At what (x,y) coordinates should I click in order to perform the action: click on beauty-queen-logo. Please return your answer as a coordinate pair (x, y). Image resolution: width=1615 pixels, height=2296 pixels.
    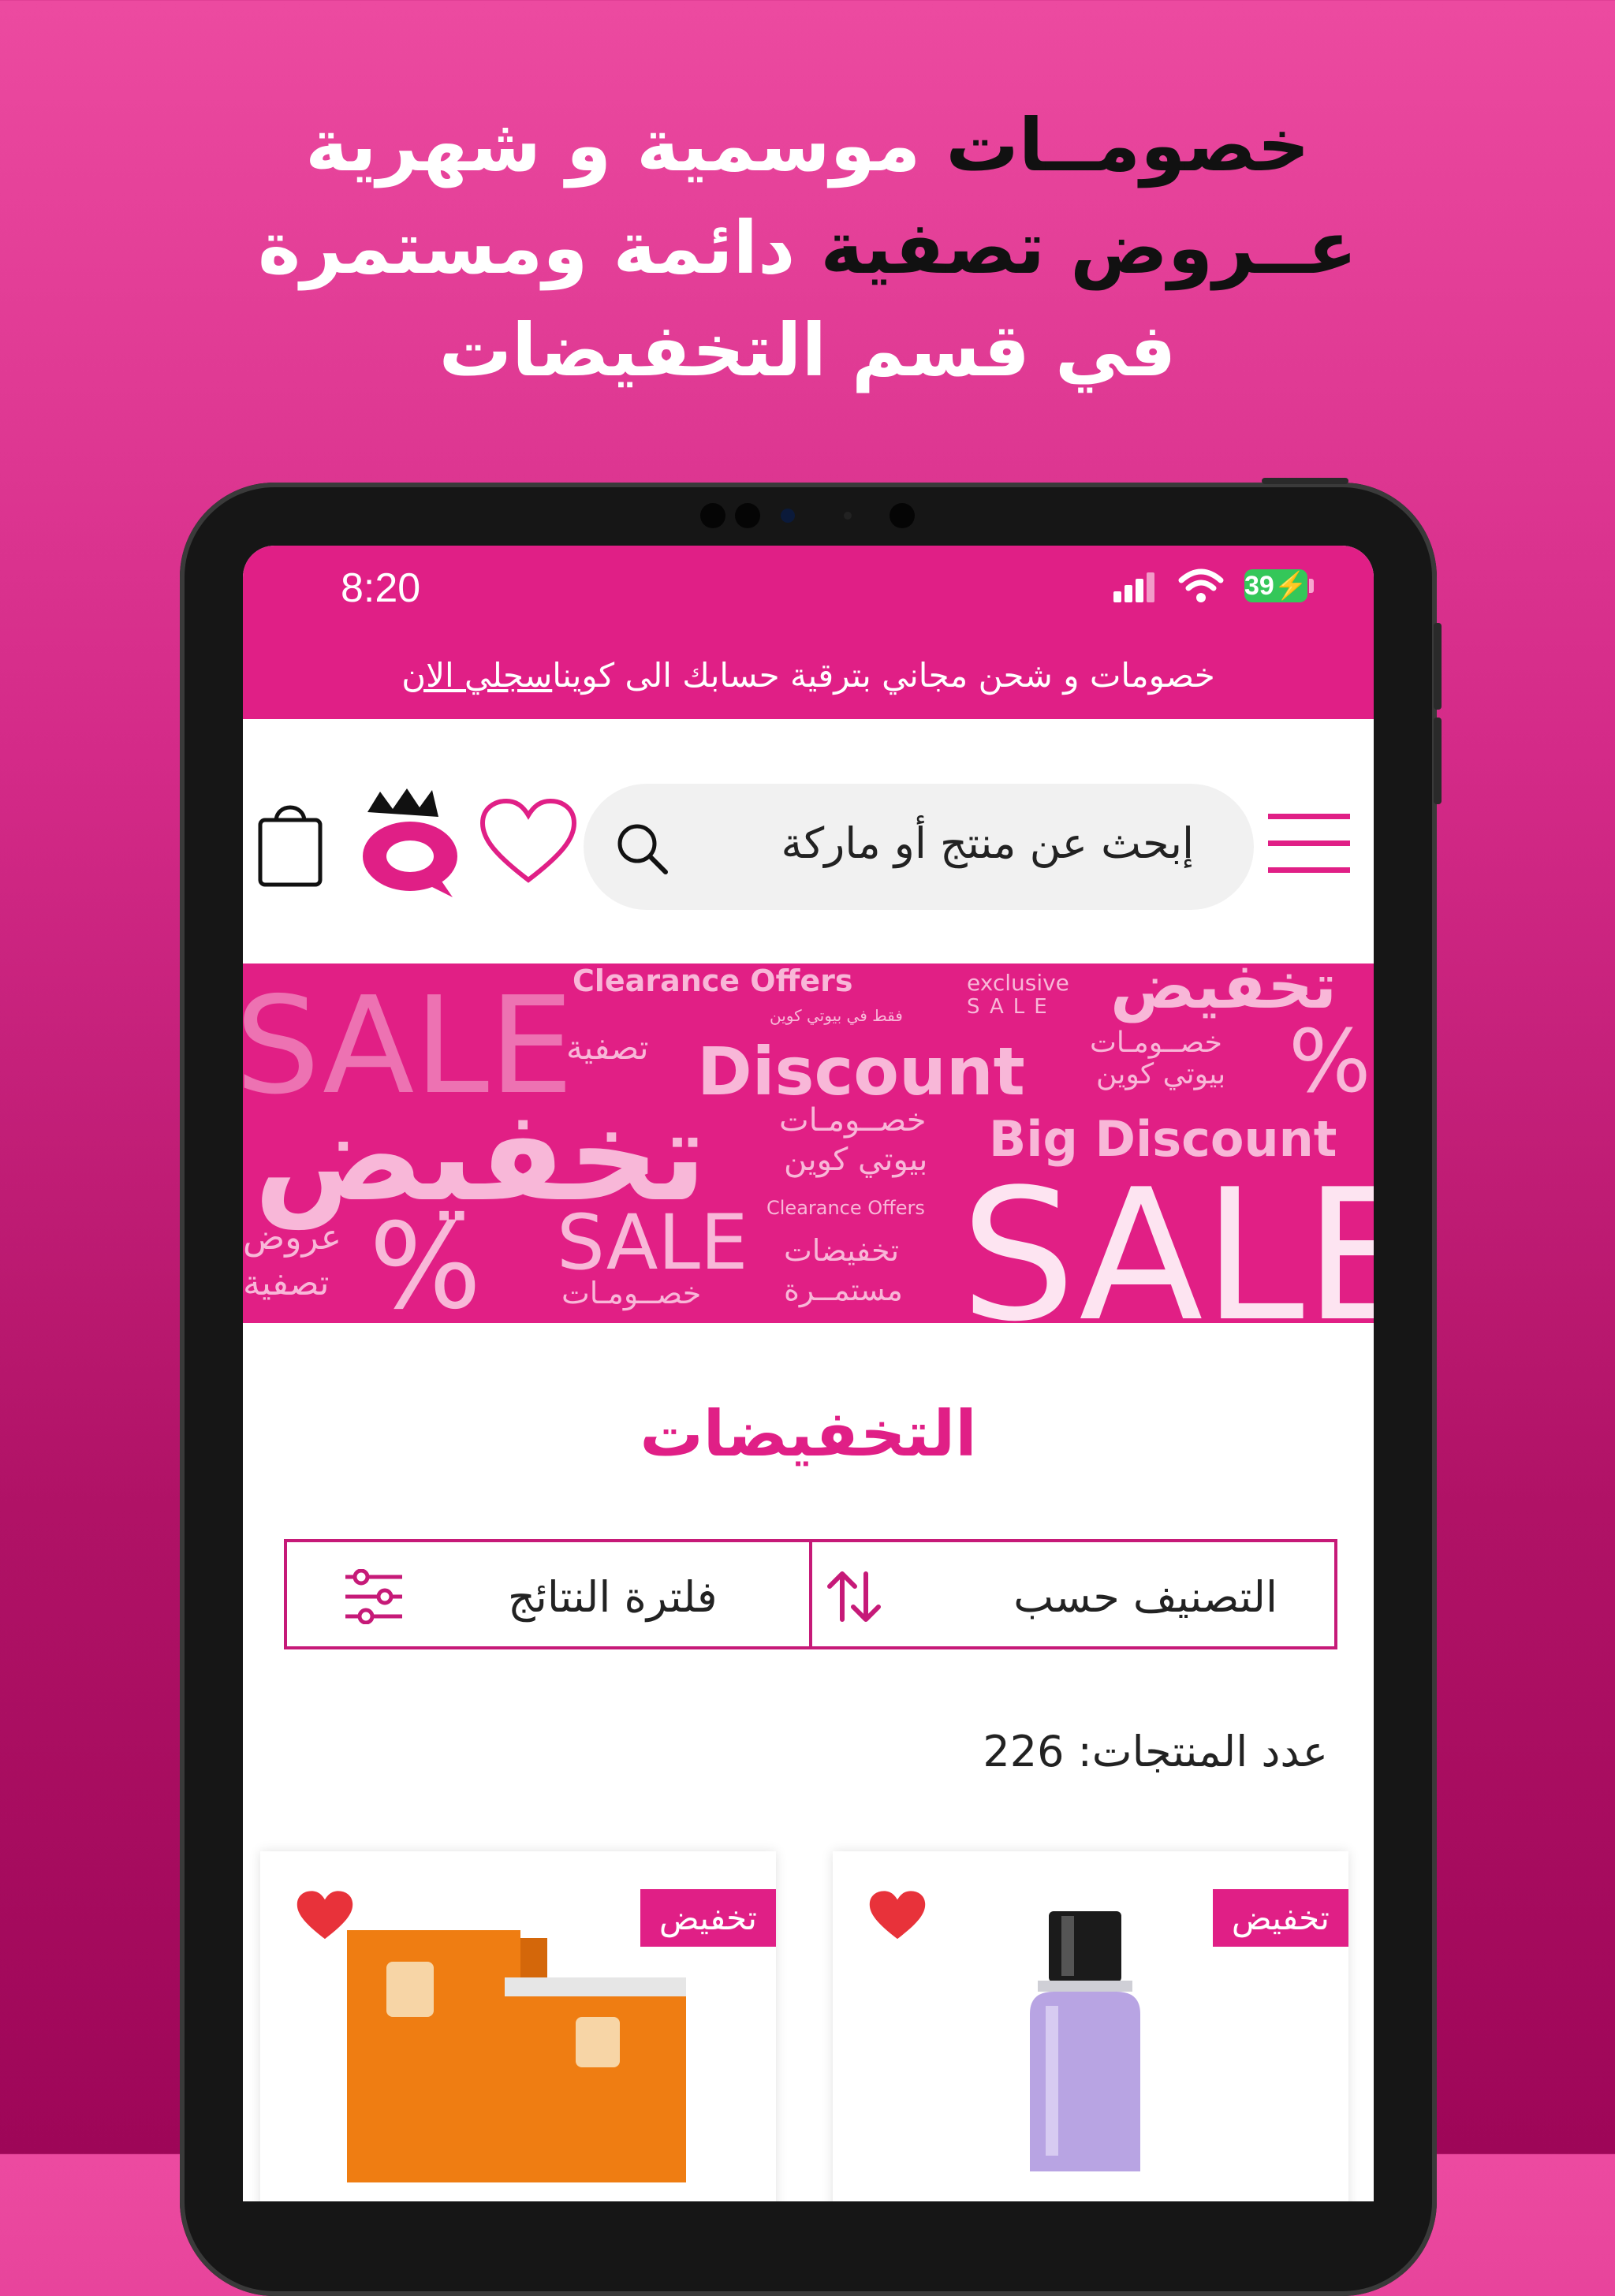
    Looking at the image, I should click on (412, 843).